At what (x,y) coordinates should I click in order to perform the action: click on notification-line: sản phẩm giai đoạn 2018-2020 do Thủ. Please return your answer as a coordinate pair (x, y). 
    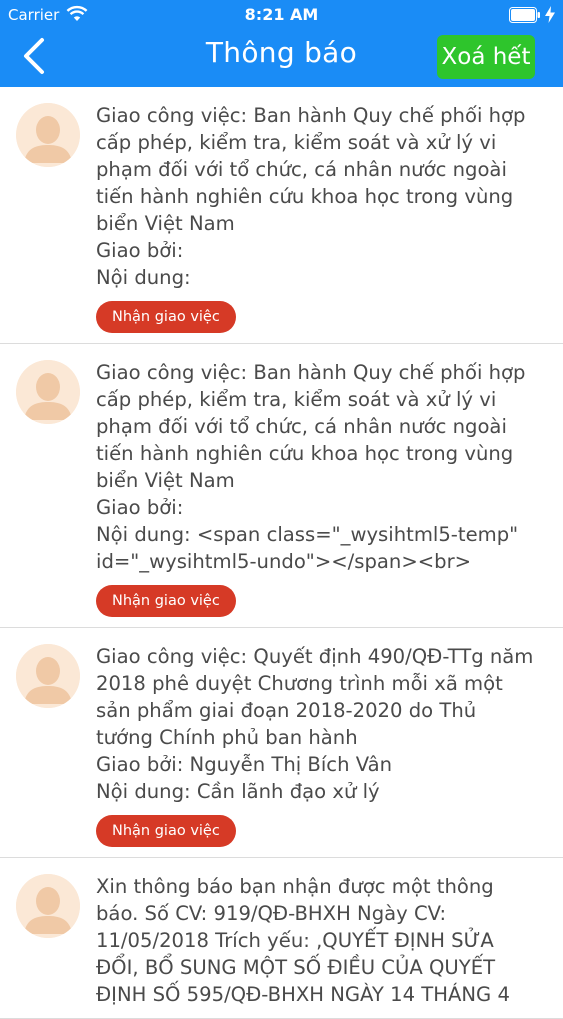
    Looking at the image, I should click on (286, 710).